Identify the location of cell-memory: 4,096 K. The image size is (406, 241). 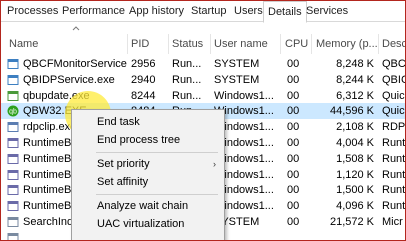
(355, 206).